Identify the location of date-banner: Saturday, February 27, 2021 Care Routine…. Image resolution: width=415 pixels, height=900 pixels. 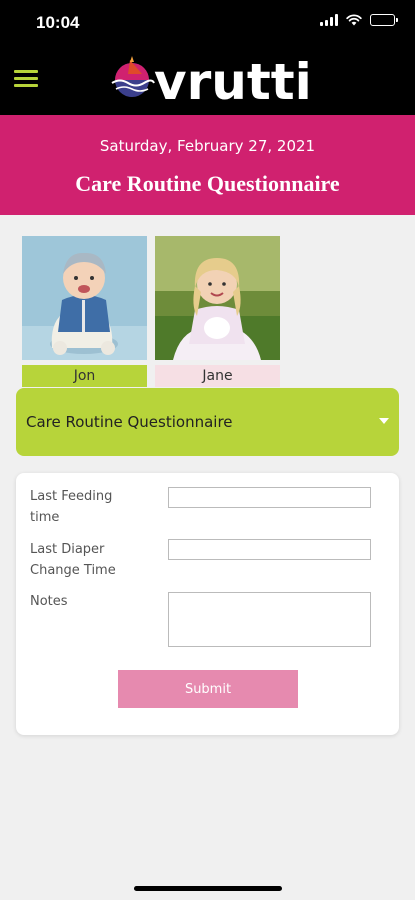
(207, 165).